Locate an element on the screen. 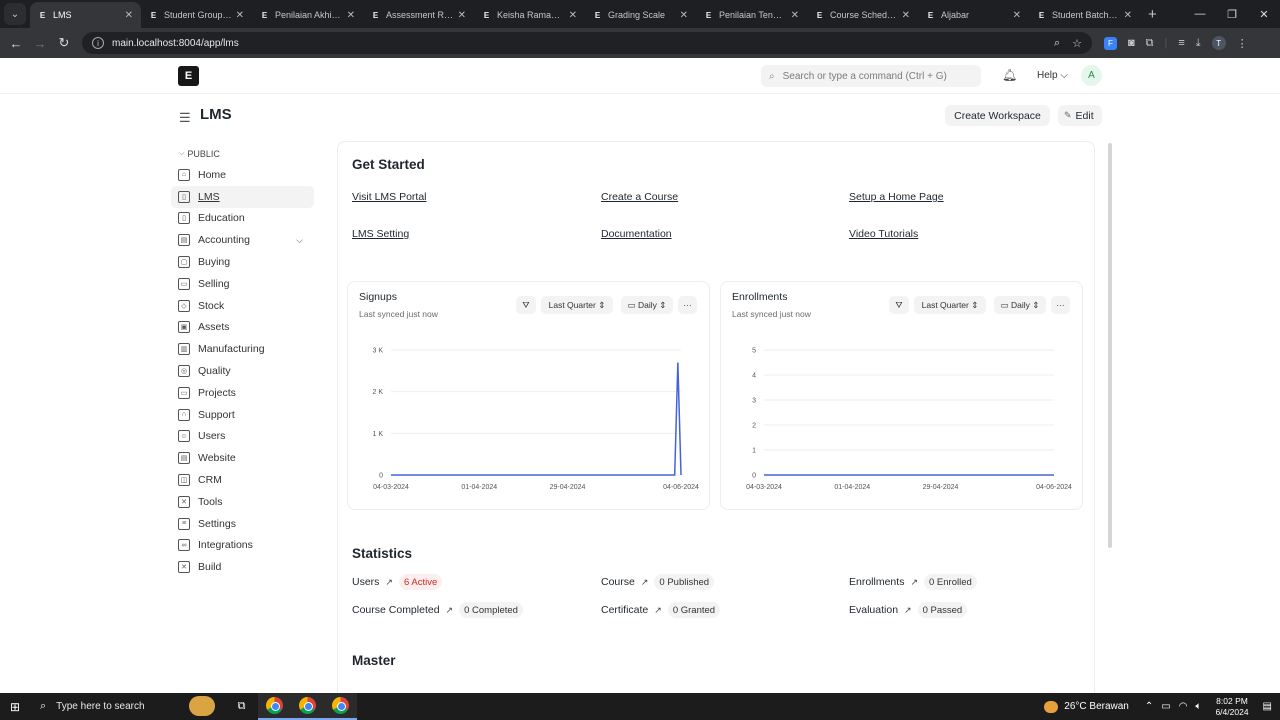 Image resolution: width=1280 pixels, height=720 pixels. notifications-icon: ▤ is located at coordinates (1267, 706).